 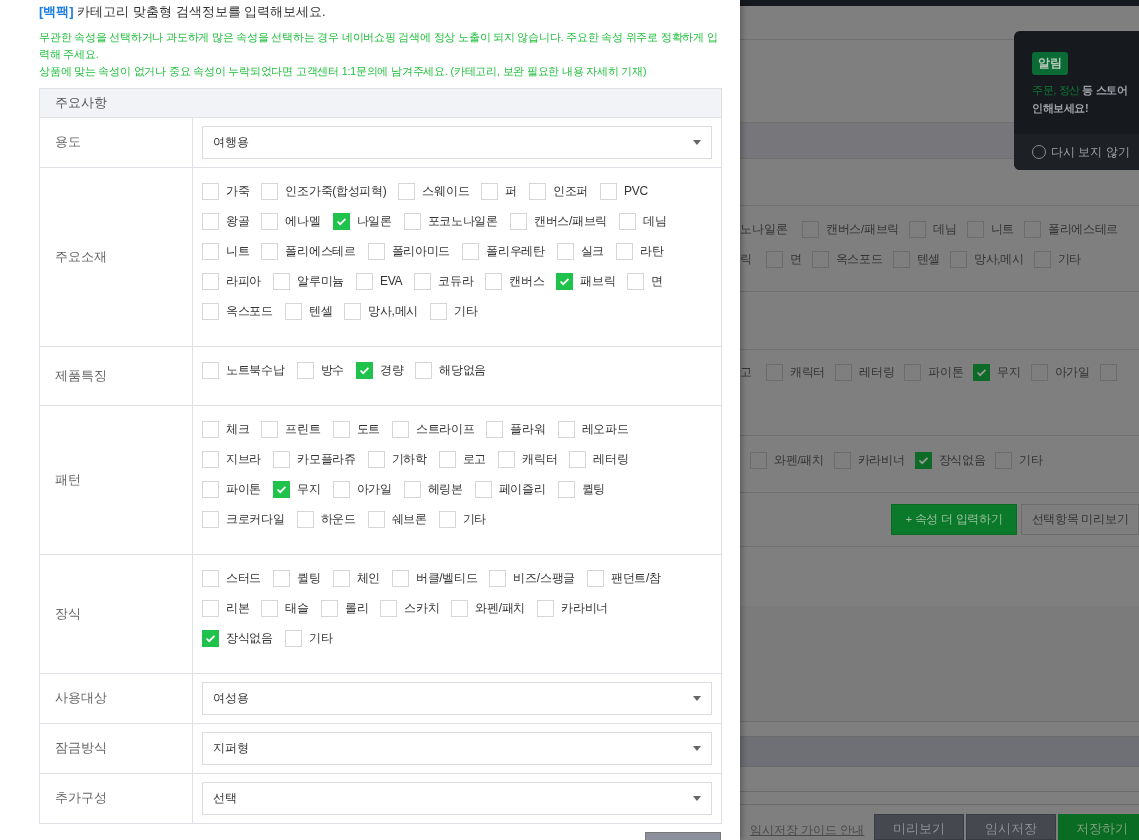 What do you see at coordinates (81, 748) in the screenshot?
I see `row-label: 잠금방식` at bounding box center [81, 748].